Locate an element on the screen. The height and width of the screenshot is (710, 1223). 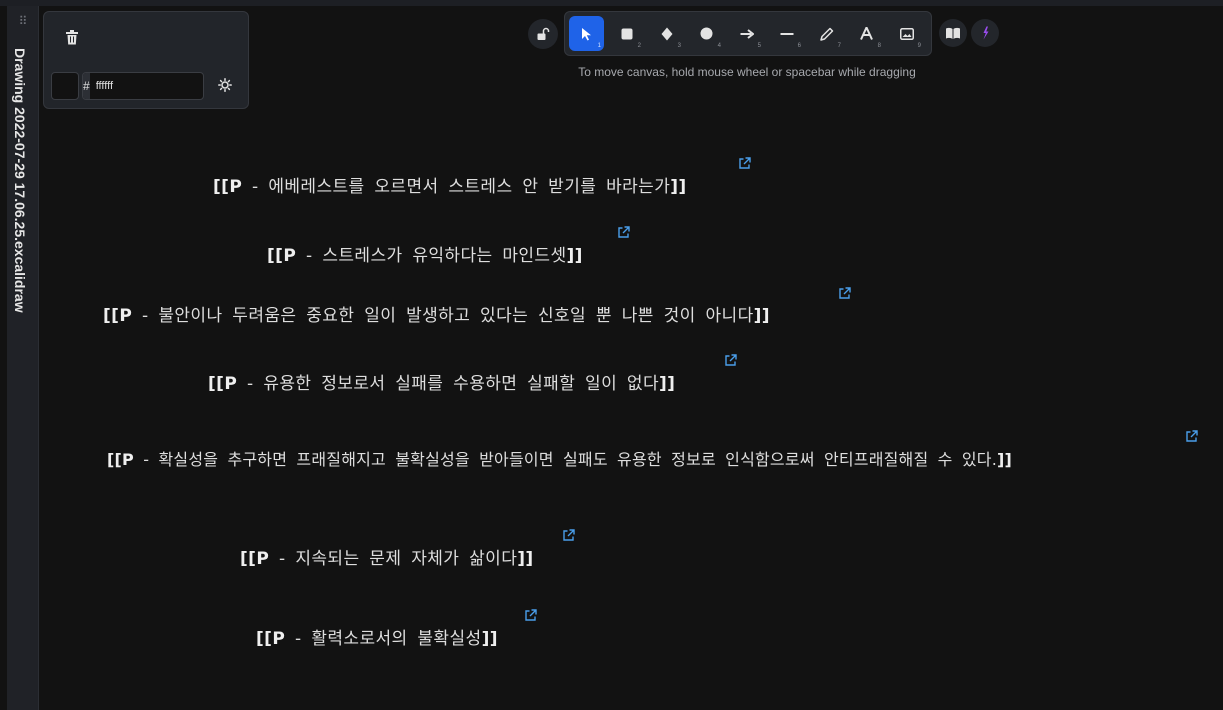
tool-rectangle: 2 is located at coordinates (626, 33).